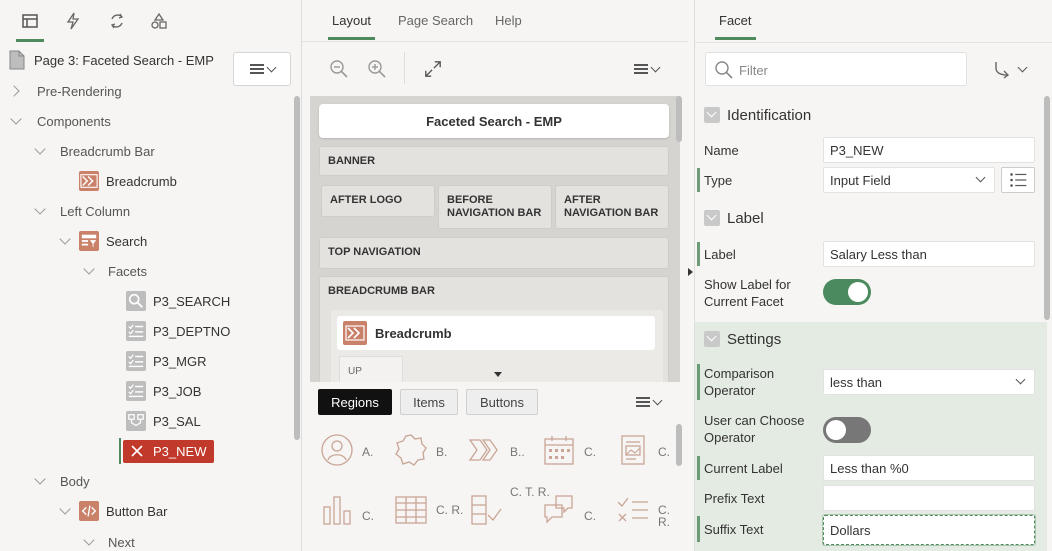  I want to click on gallery-tab-buttons: Buttons, so click(502, 402).